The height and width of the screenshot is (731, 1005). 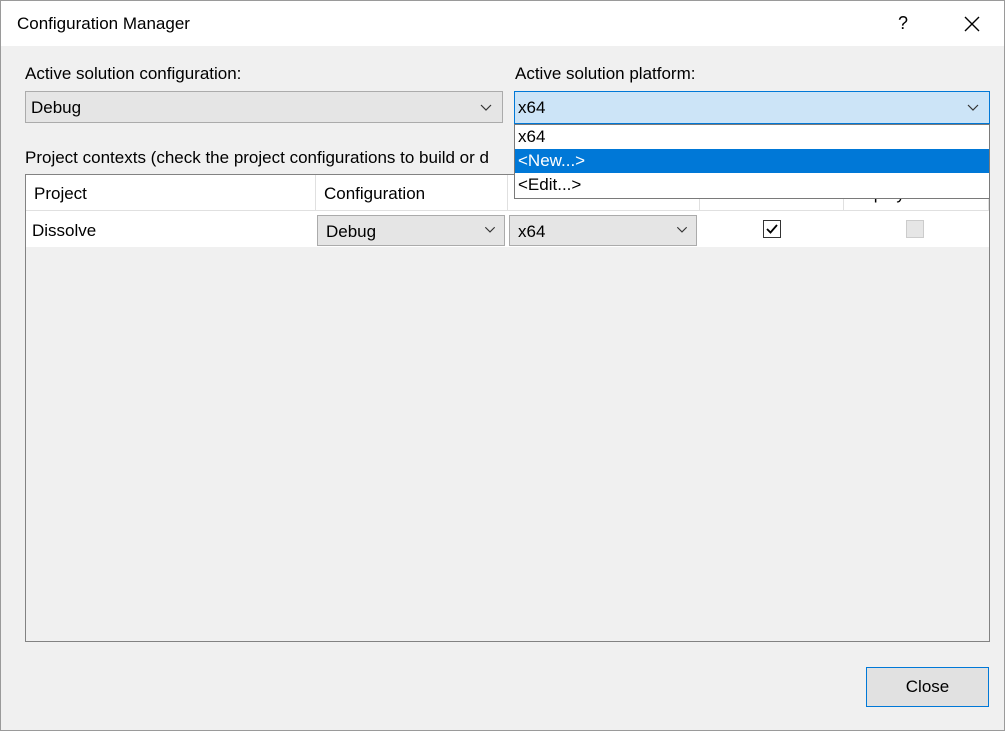 What do you see at coordinates (103, 23) in the screenshot?
I see `dialog-title: Configuration Manager` at bounding box center [103, 23].